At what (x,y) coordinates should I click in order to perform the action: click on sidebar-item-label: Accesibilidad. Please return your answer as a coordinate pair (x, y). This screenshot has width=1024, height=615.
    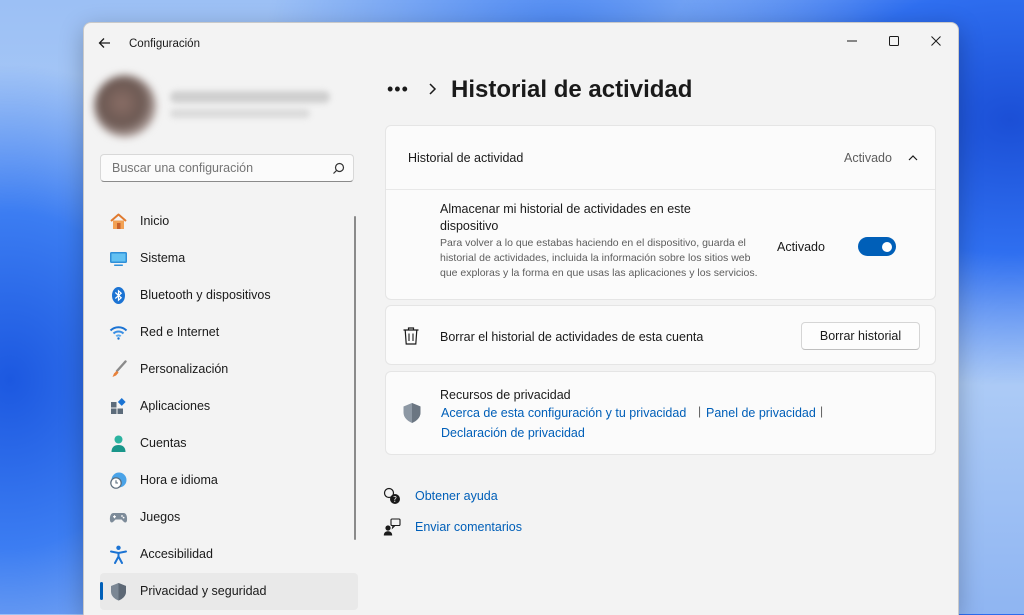
    Looking at the image, I should click on (176, 554).